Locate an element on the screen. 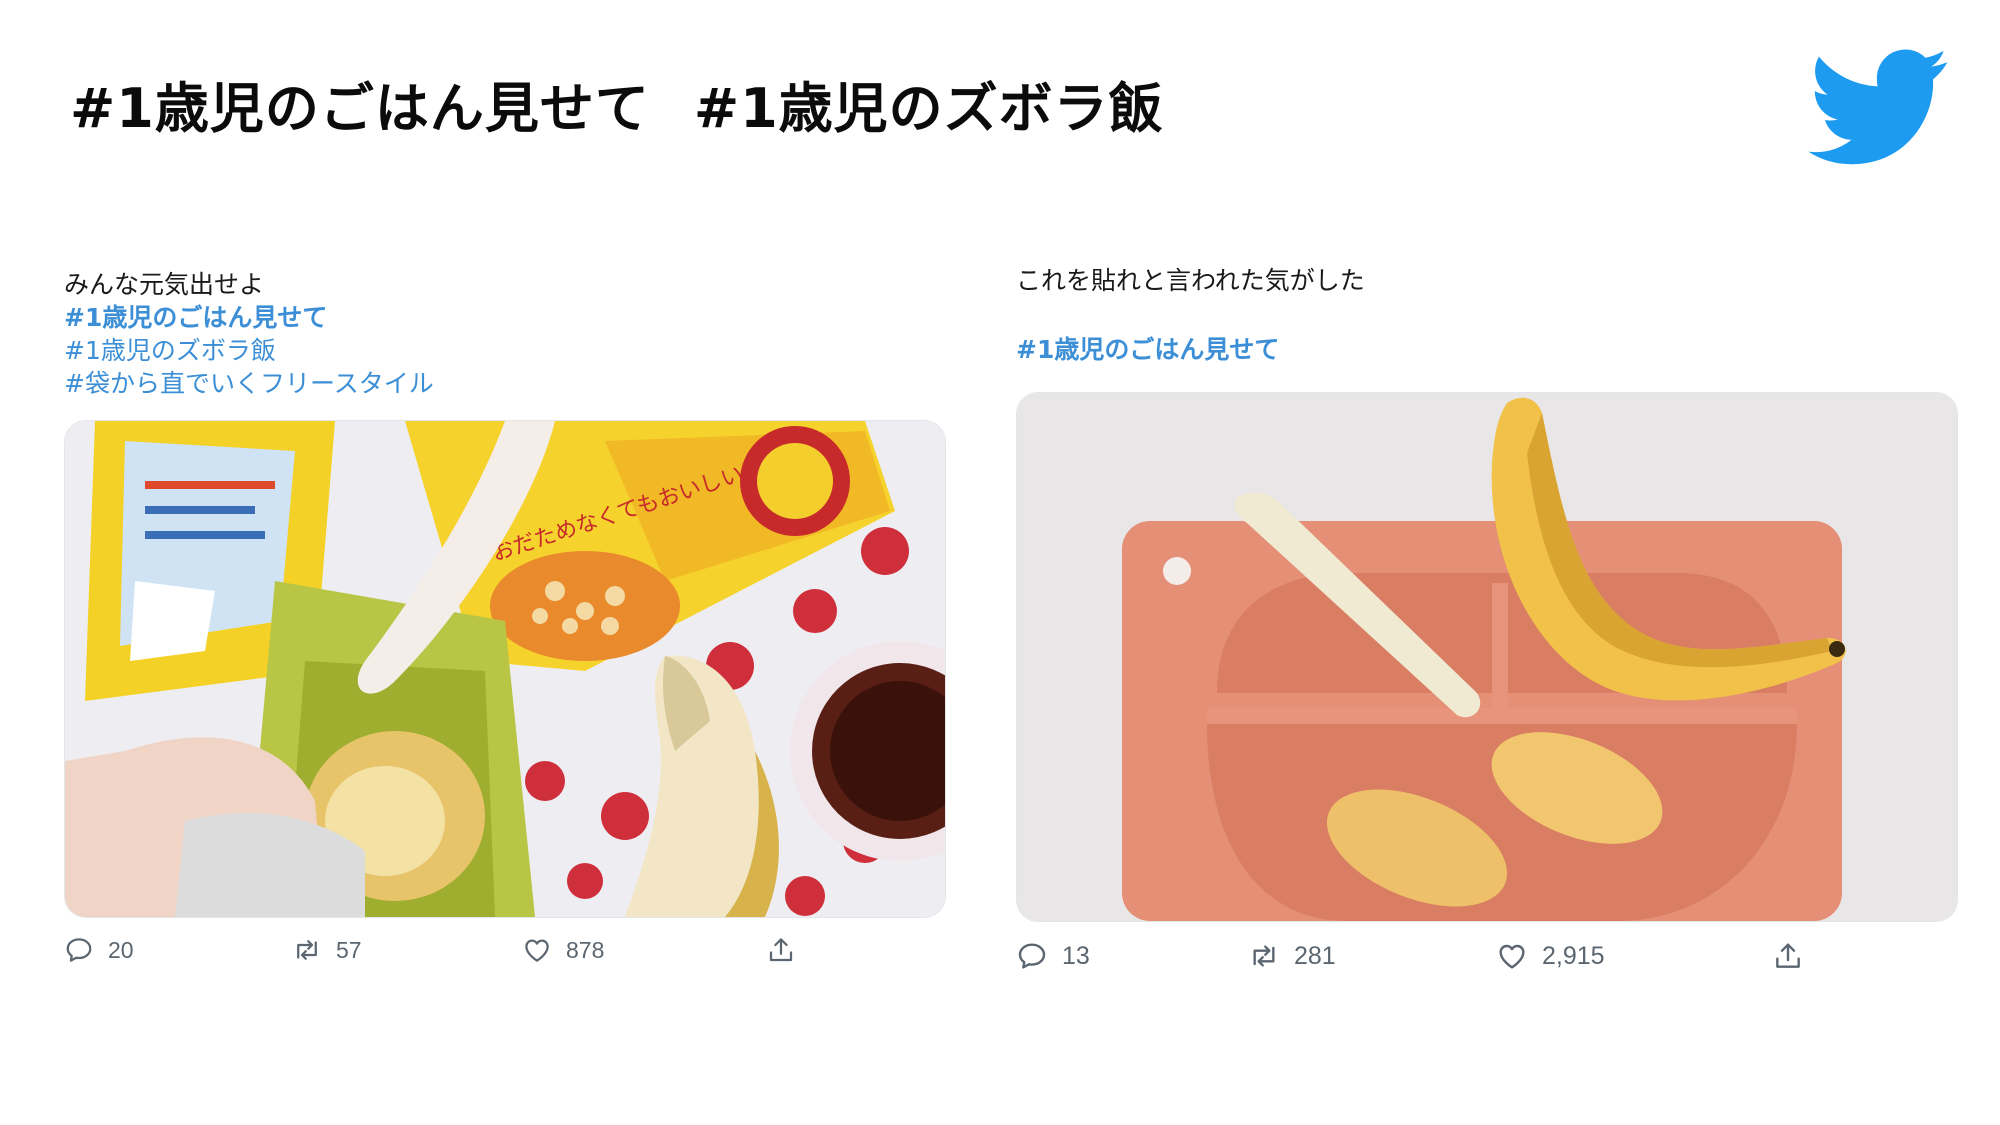  line-break is located at coordinates (1486, 315).